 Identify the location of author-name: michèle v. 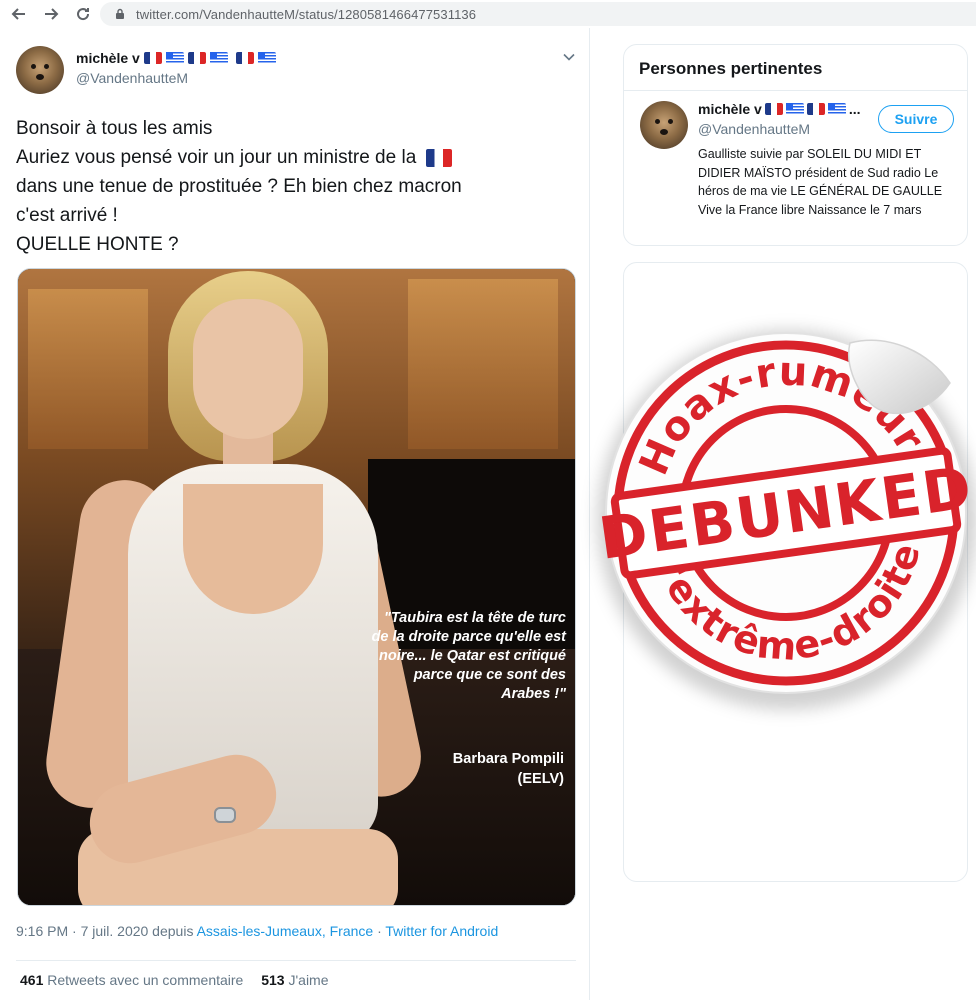
(176, 58).